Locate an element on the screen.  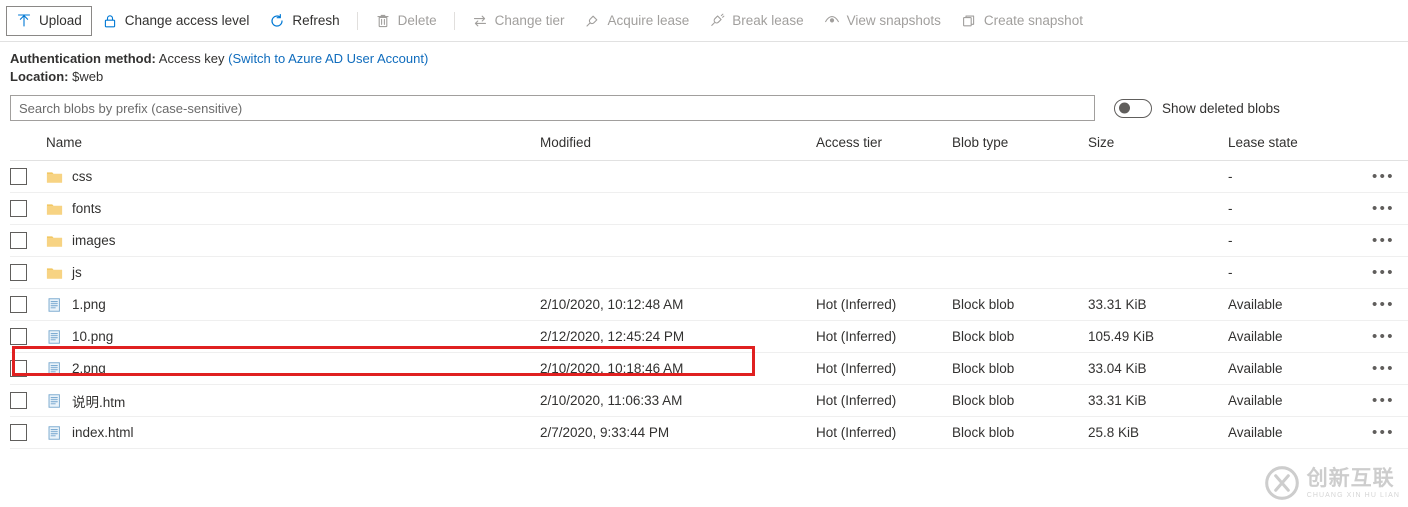
row-name-cell: images is located at coordinates (293, 240).